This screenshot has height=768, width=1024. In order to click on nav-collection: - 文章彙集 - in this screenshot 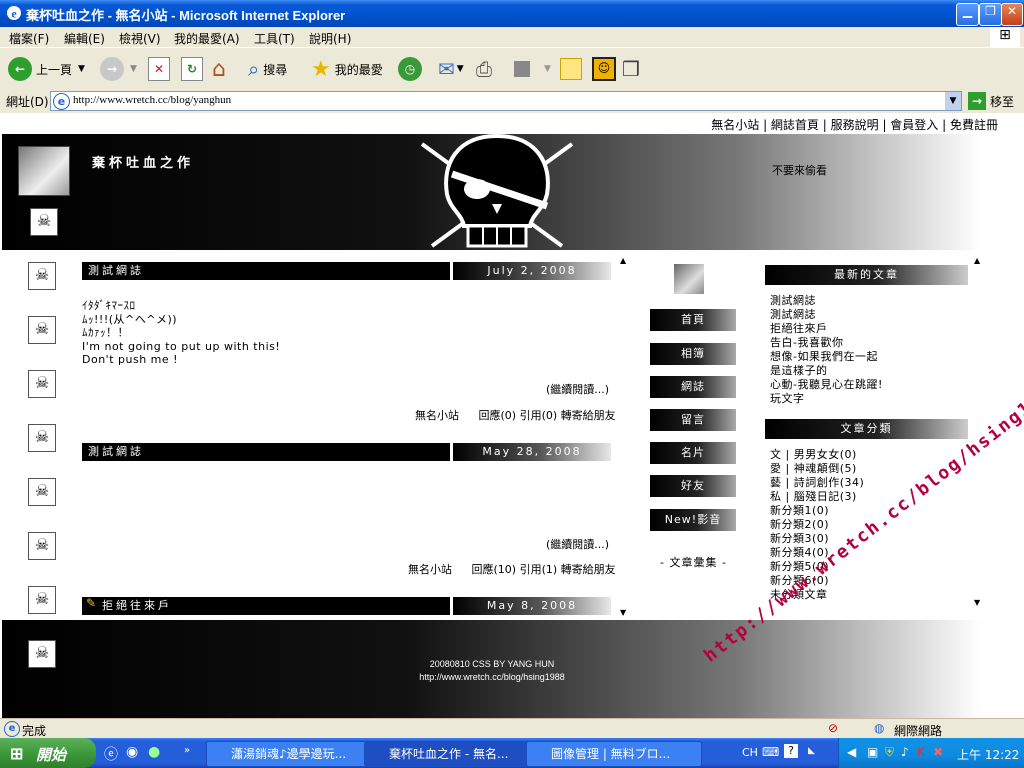, I will do `click(693, 562)`.